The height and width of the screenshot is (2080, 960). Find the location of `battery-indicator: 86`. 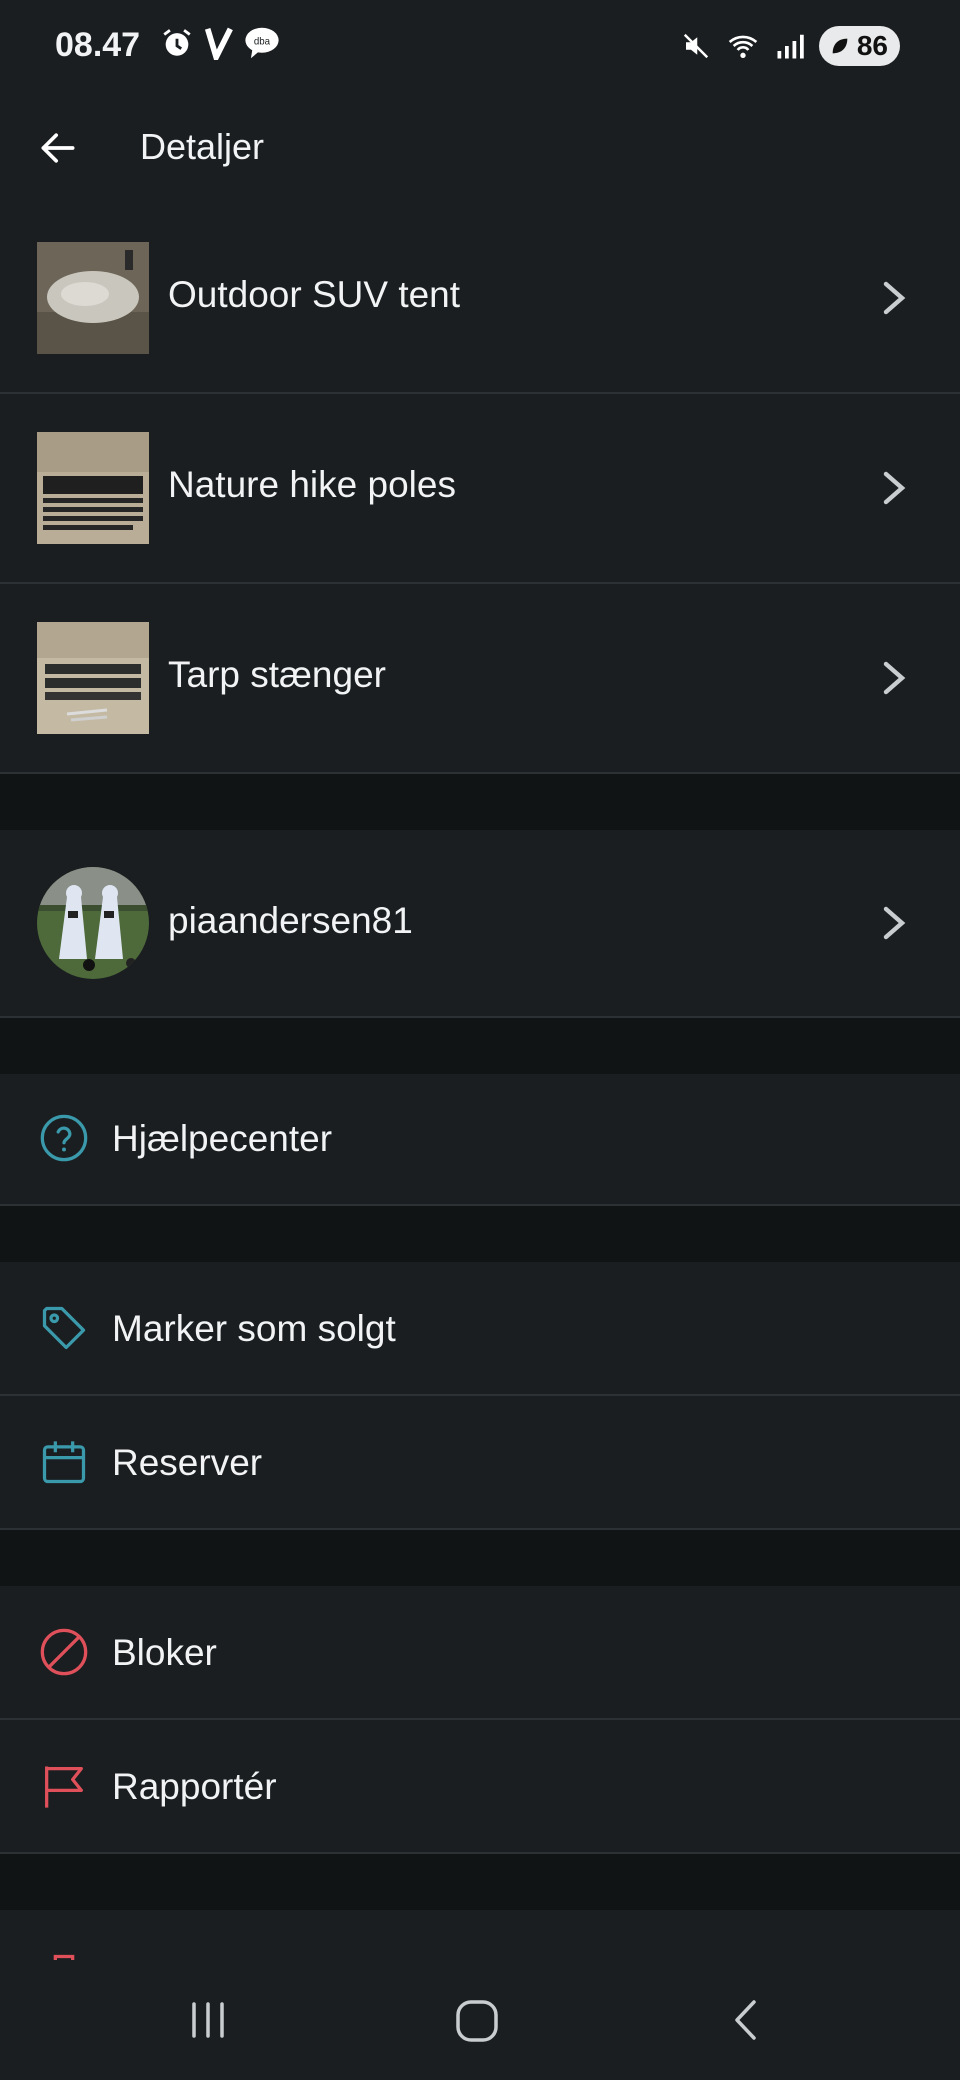

battery-indicator: 86 is located at coordinates (859, 46).